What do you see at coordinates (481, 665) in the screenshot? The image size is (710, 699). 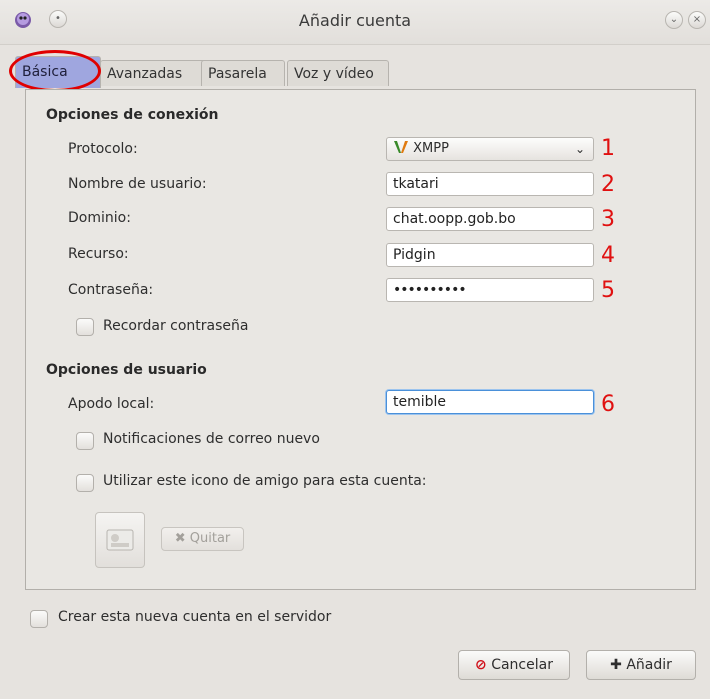 I see `cancel-icon: ⊘` at bounding box center [481, 665].